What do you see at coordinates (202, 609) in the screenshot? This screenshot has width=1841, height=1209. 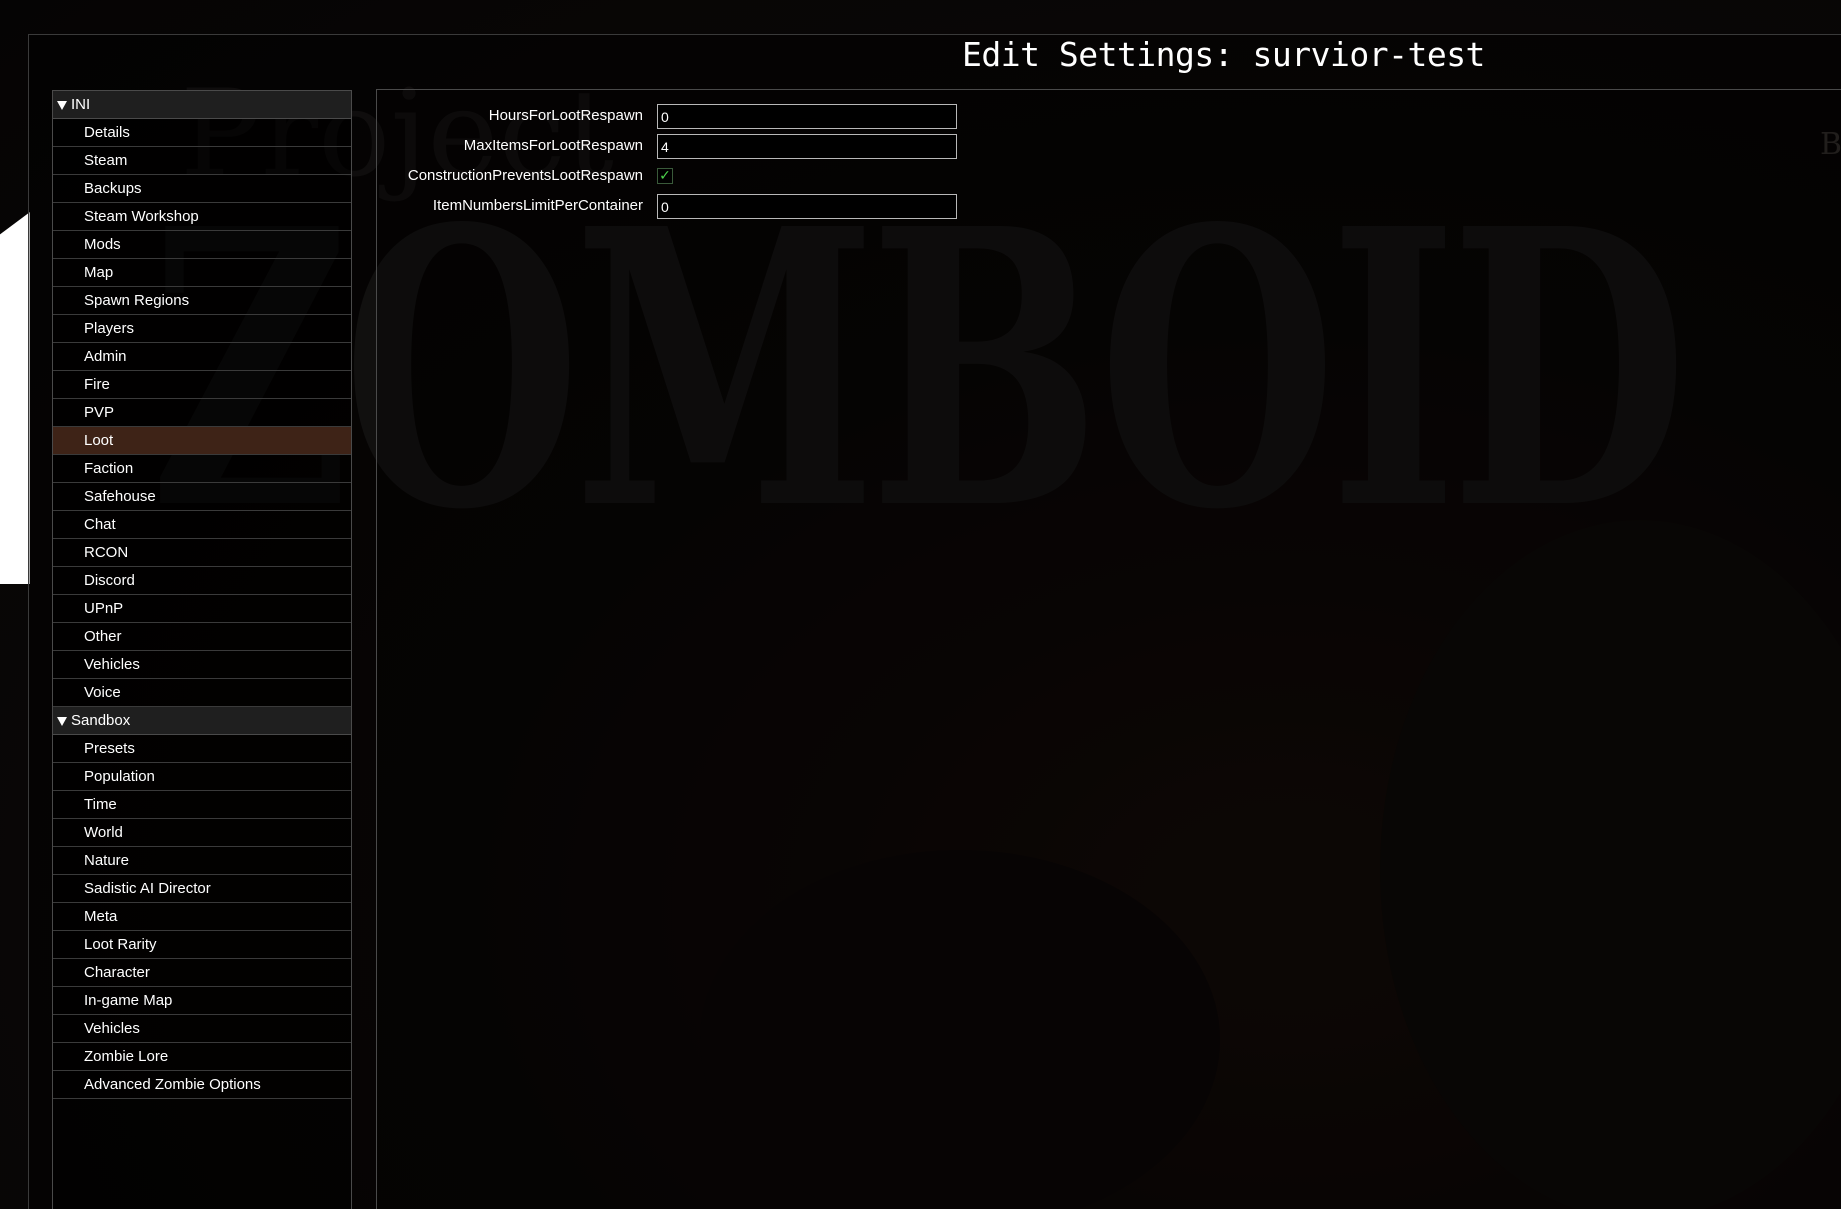 I see `sidebar-item-upnp: UPnP` at bounding box center [202, 609].